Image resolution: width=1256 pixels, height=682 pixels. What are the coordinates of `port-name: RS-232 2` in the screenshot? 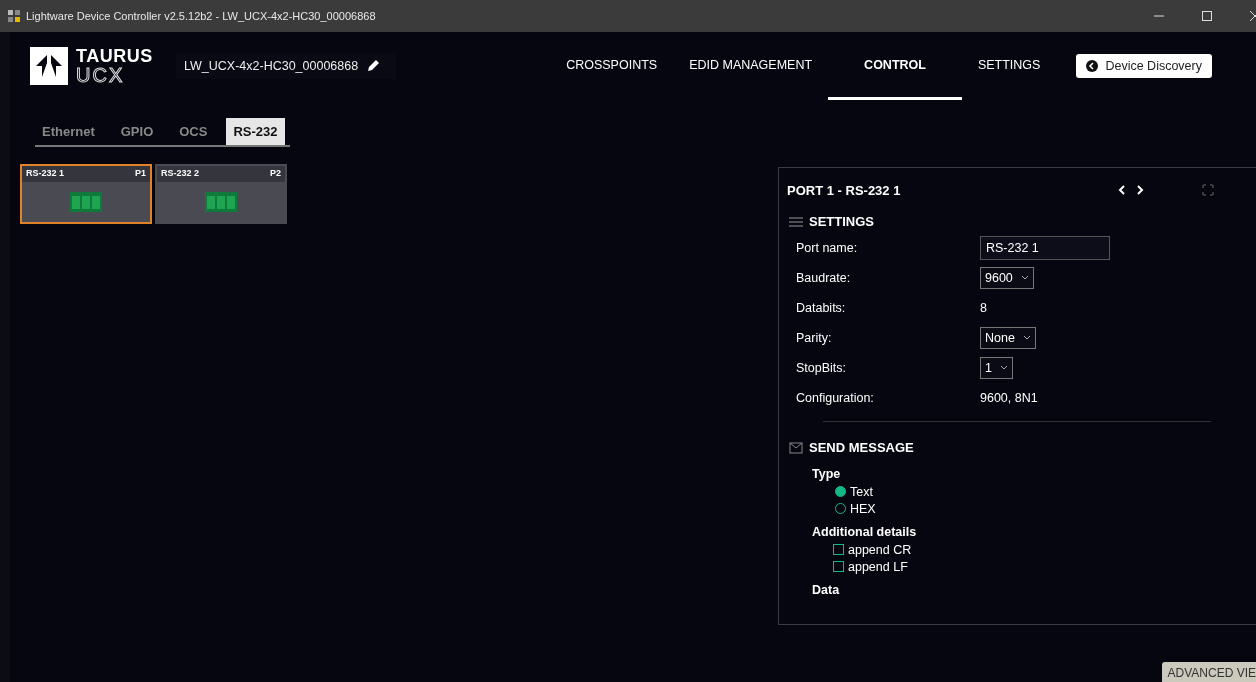 It's located at (180, 174).